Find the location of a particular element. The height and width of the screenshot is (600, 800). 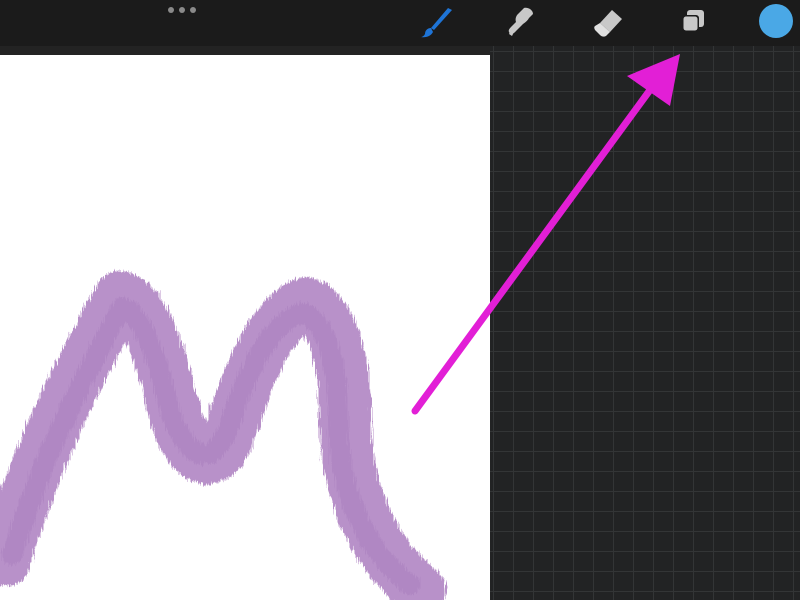

top-toolbar is located at coordinates (400, 23).